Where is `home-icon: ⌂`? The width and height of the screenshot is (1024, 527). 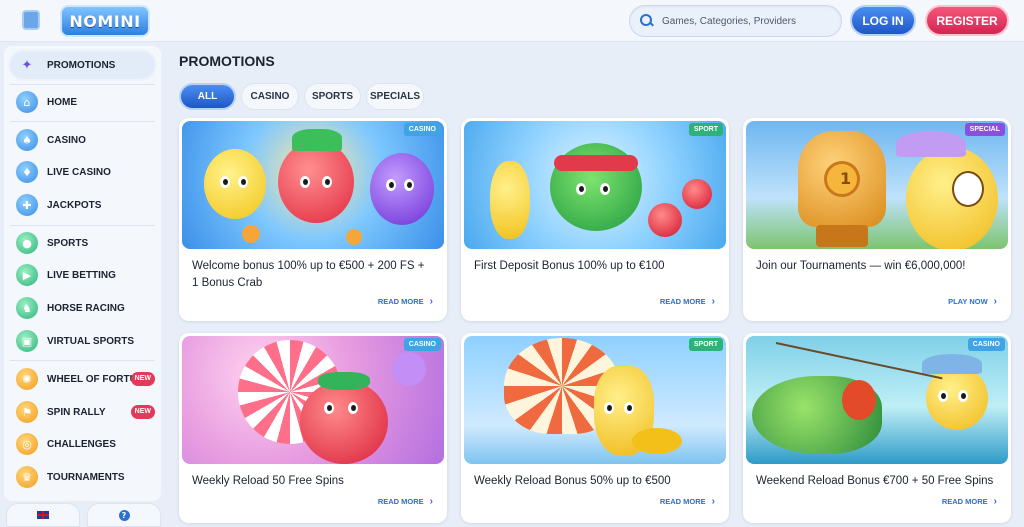
home-icon: ⌂ is located at coordinates (27, 102).